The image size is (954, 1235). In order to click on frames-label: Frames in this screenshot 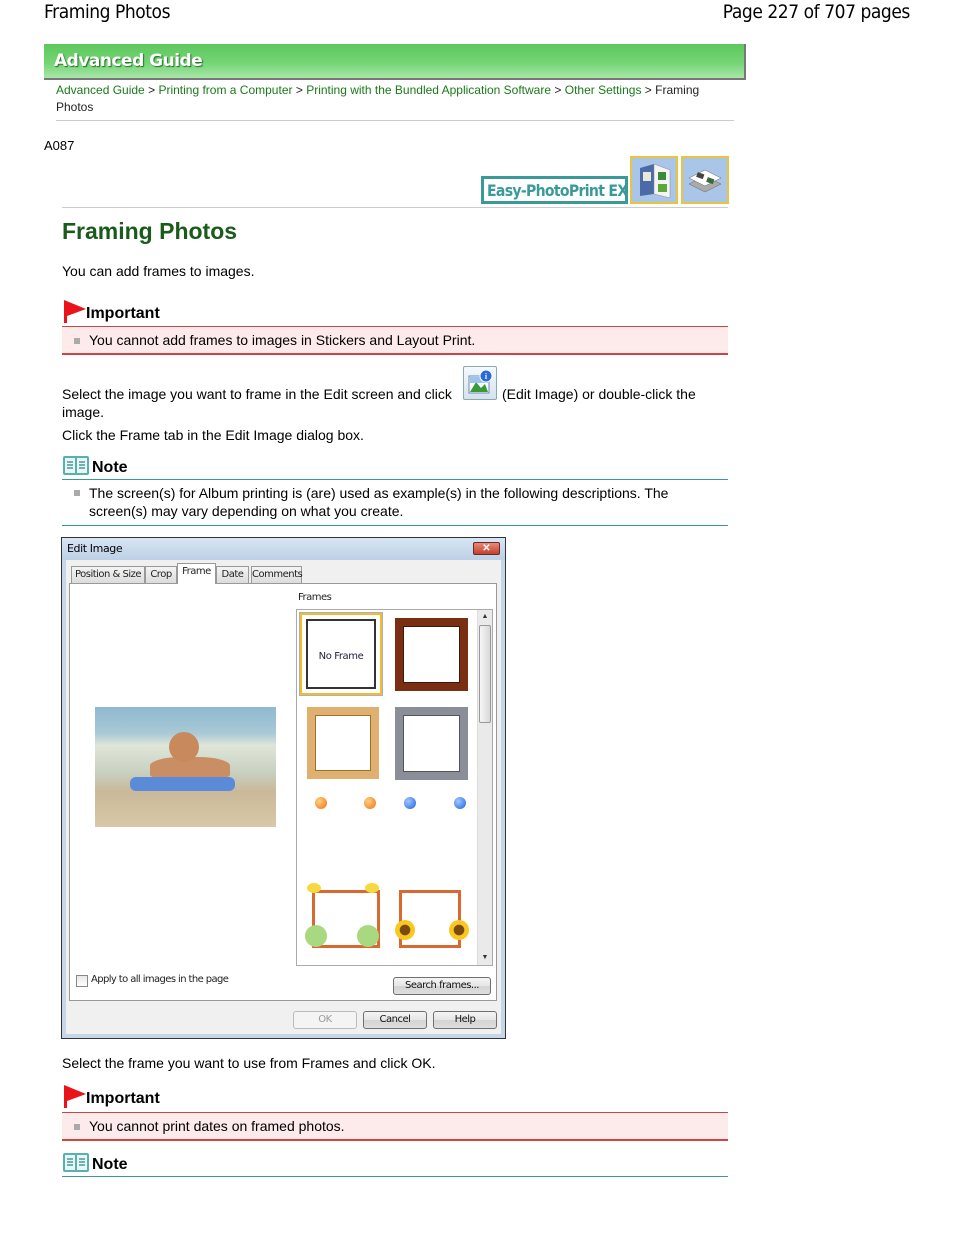, I will do `click(315, 597)`.